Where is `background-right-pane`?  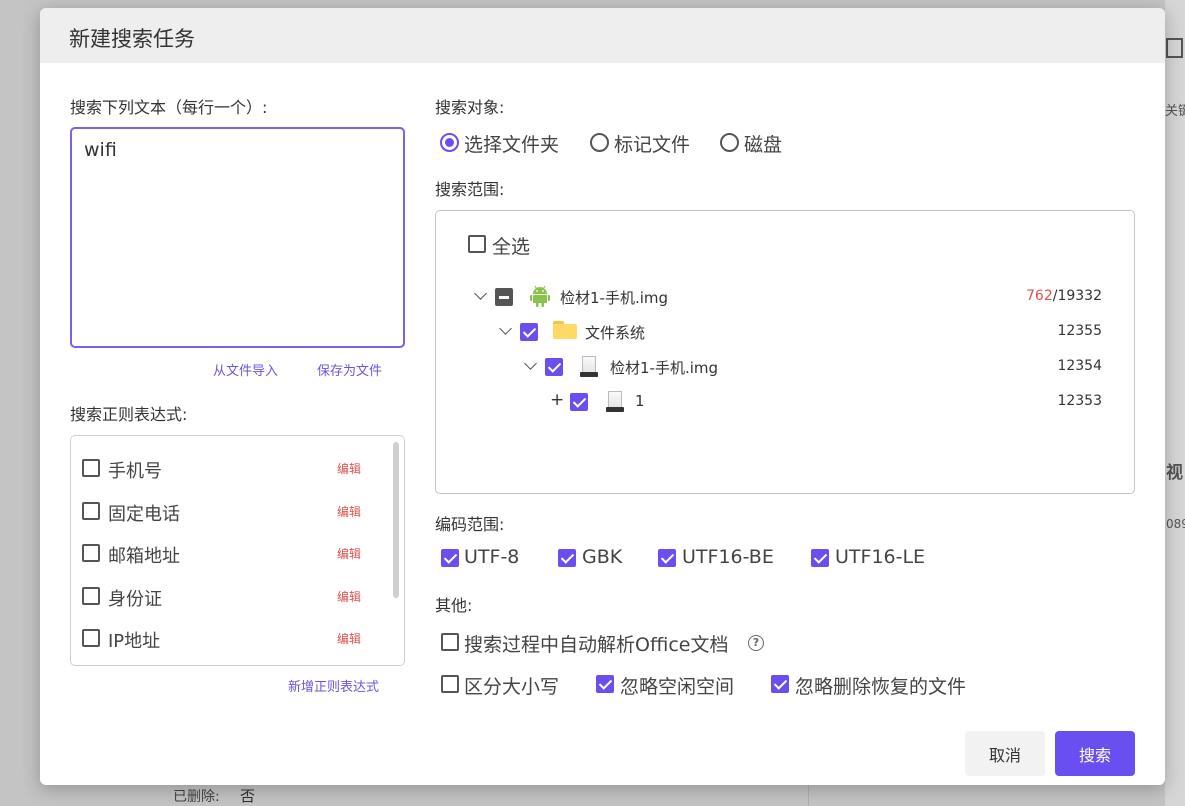 background-right-pane is located at coordinates (1175, 403).